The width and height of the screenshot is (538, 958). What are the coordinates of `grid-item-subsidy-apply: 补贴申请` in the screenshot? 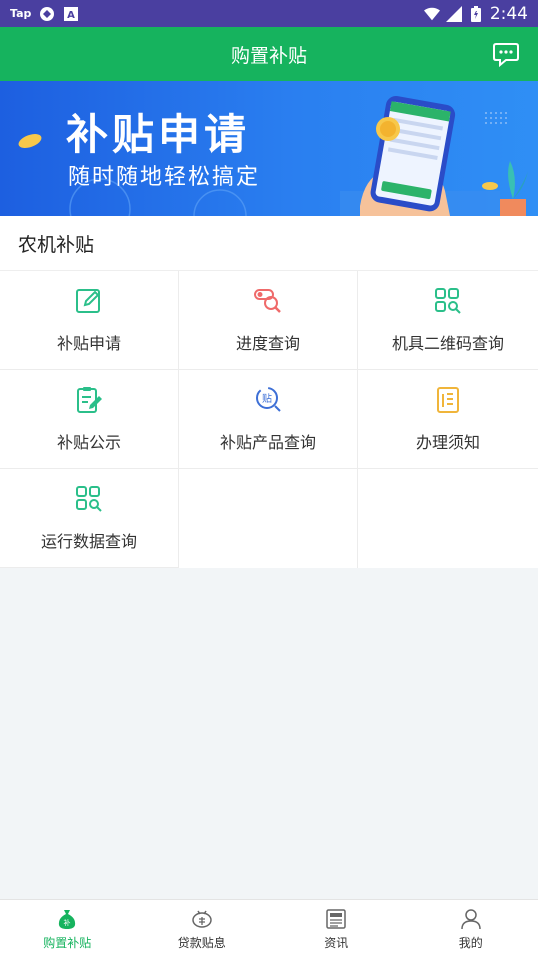 It's located at (89, 320).